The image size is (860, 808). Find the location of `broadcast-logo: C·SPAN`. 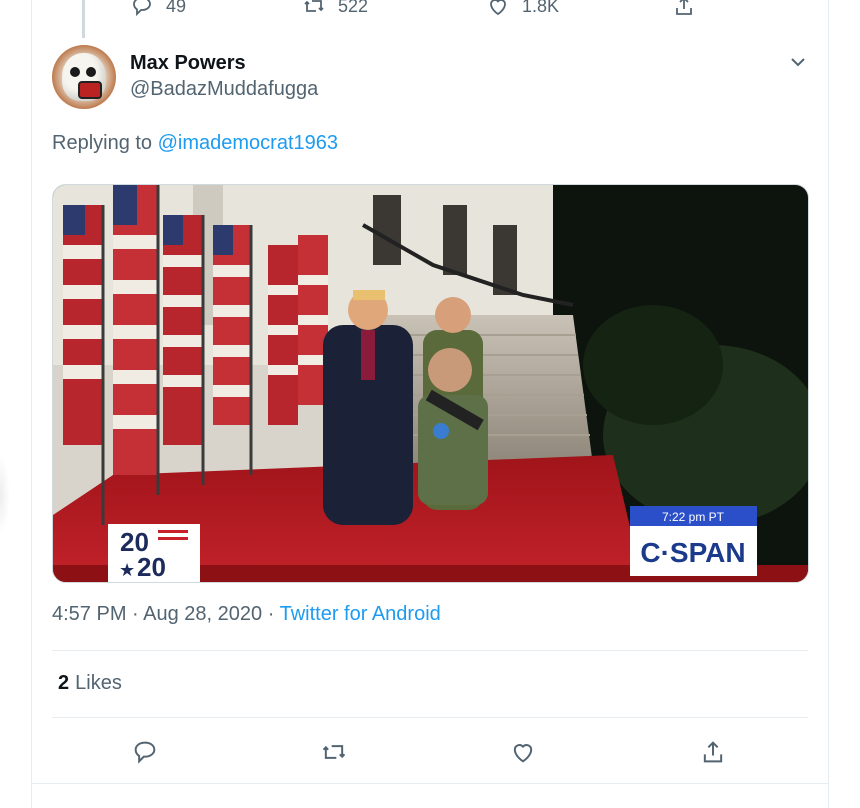

broadcast-logo: C·SPAN is located at coordinates (692, 552).